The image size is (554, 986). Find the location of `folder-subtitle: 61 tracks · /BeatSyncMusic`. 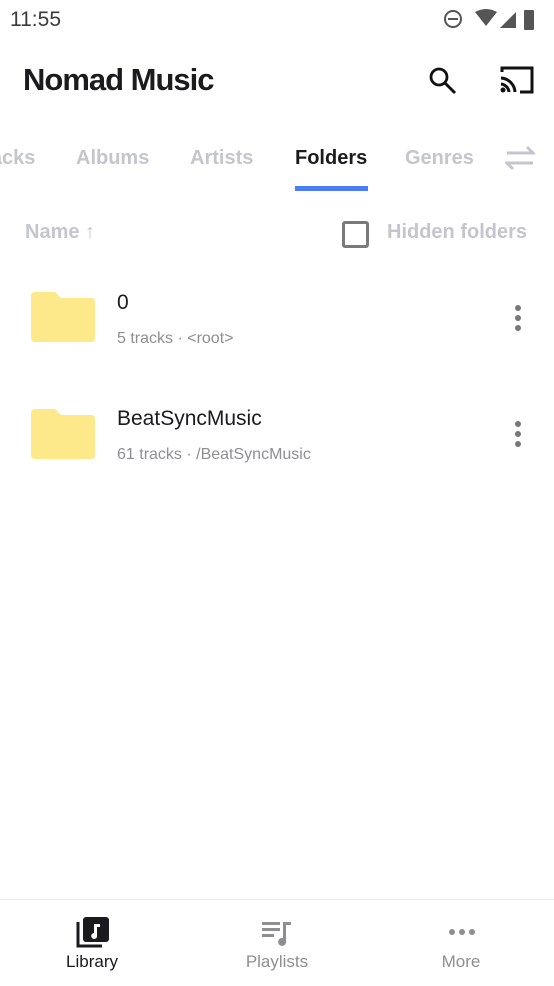

folder-subtitle: 61 tracks · /BeatSyncMusic is located at coordinates (214, 454).